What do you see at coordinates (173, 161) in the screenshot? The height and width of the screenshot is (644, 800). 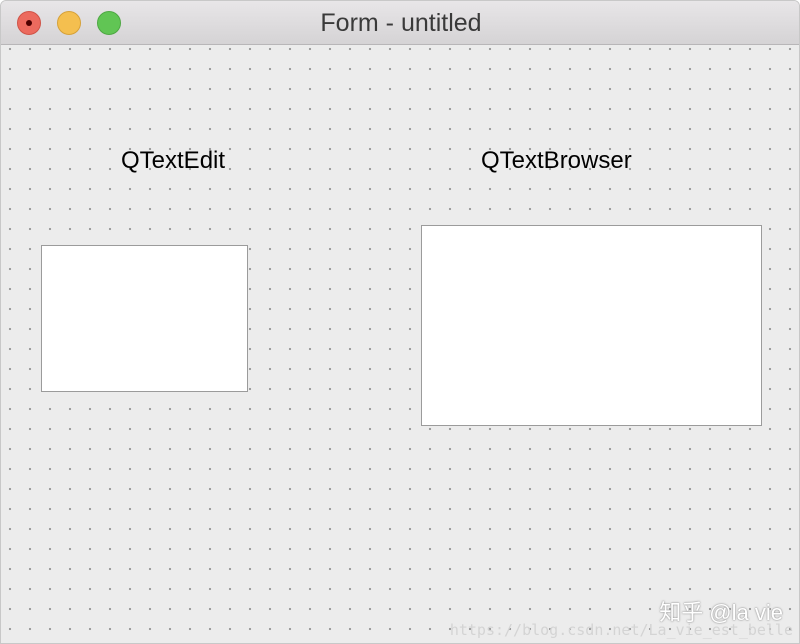 I see `qtextedit-label: QTextEdit` at bounding box center [173, 161].